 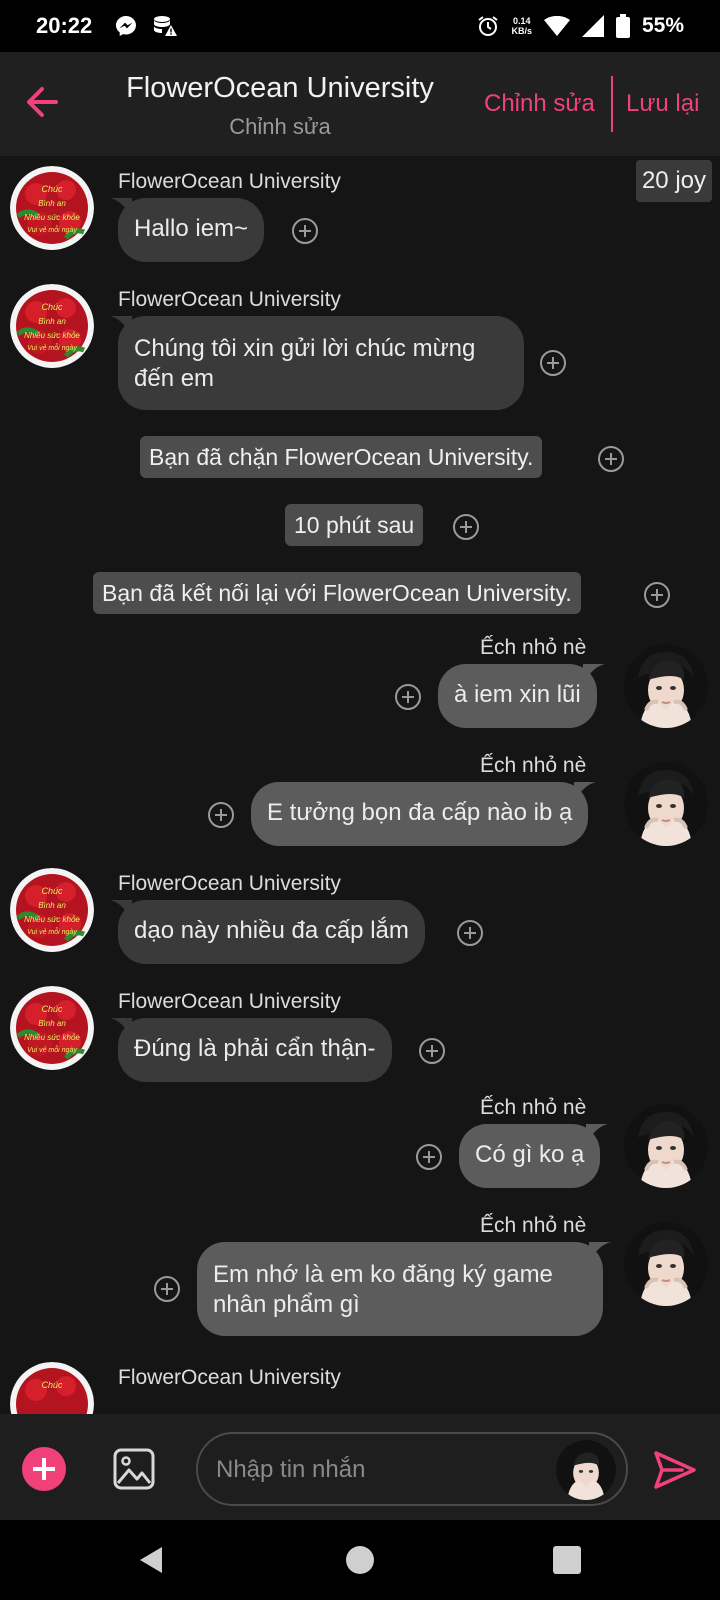 What do you see at coordinates (151, 1560) in the screenshot?
I see `nav-back-icon` at bounding box center [151, 1560].